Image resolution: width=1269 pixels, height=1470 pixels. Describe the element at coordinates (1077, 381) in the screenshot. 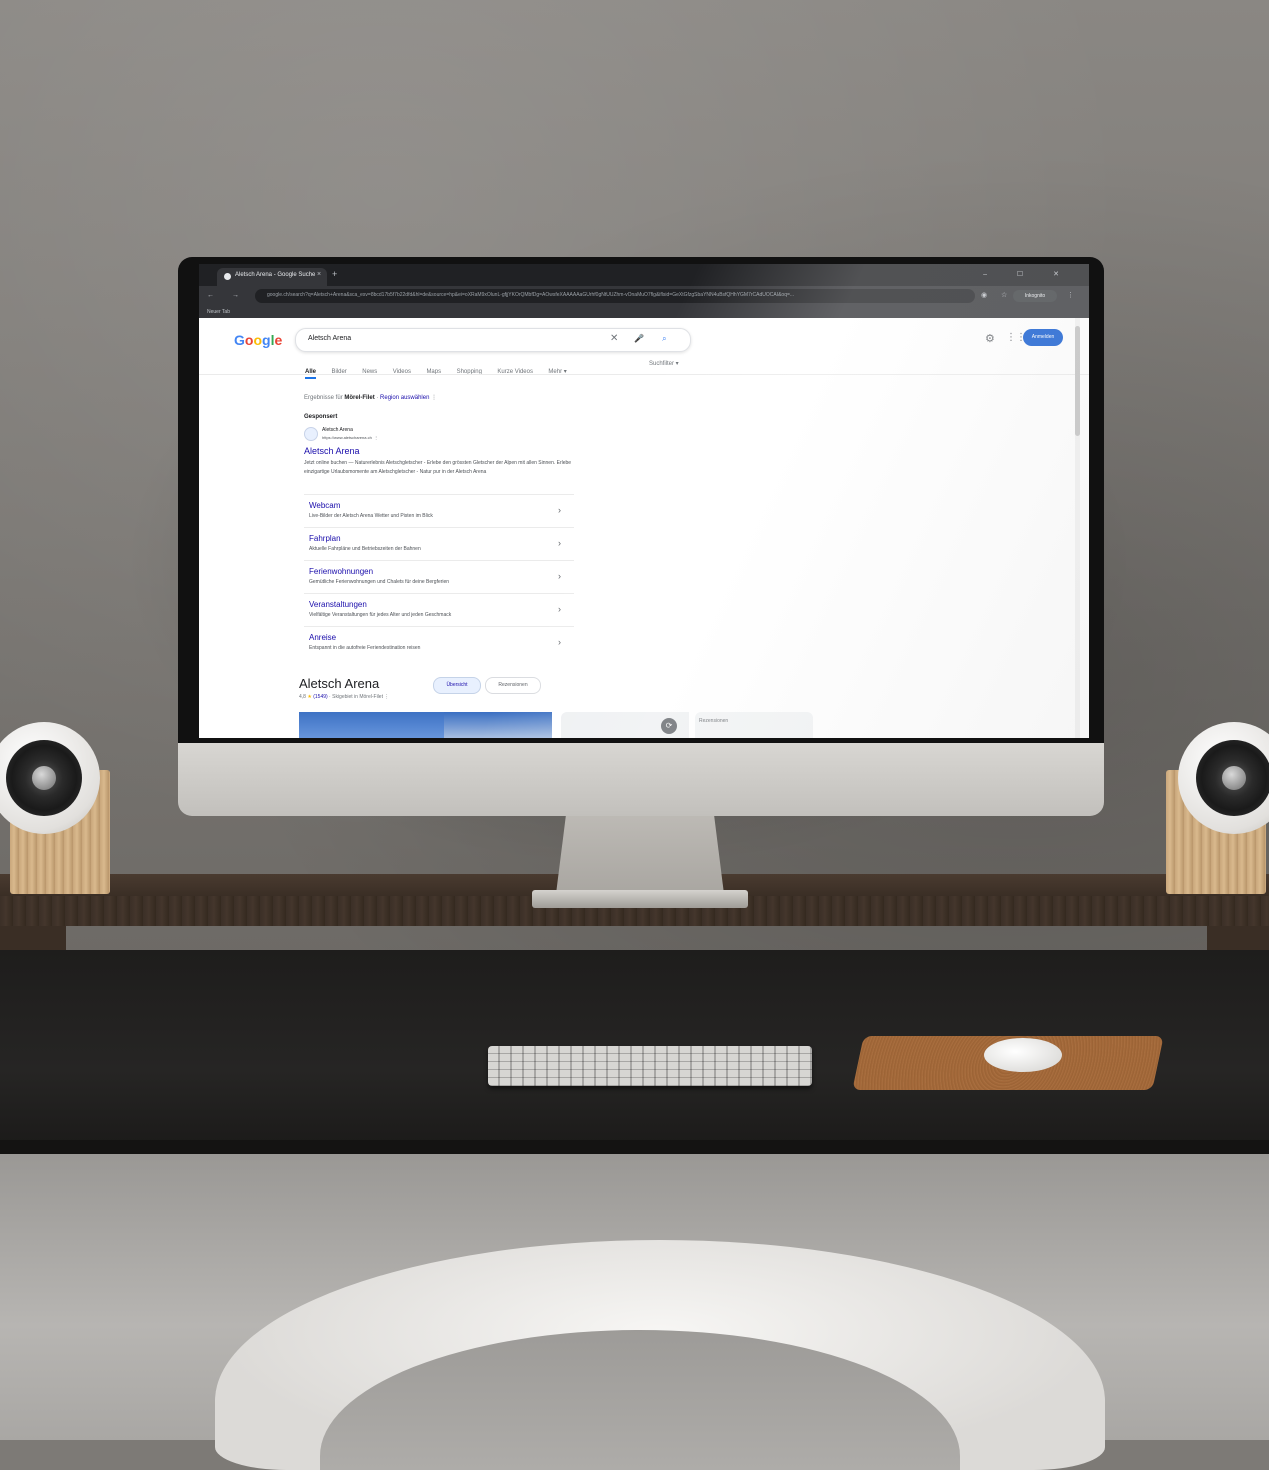

I see `scrollbar-thumb` at that location.